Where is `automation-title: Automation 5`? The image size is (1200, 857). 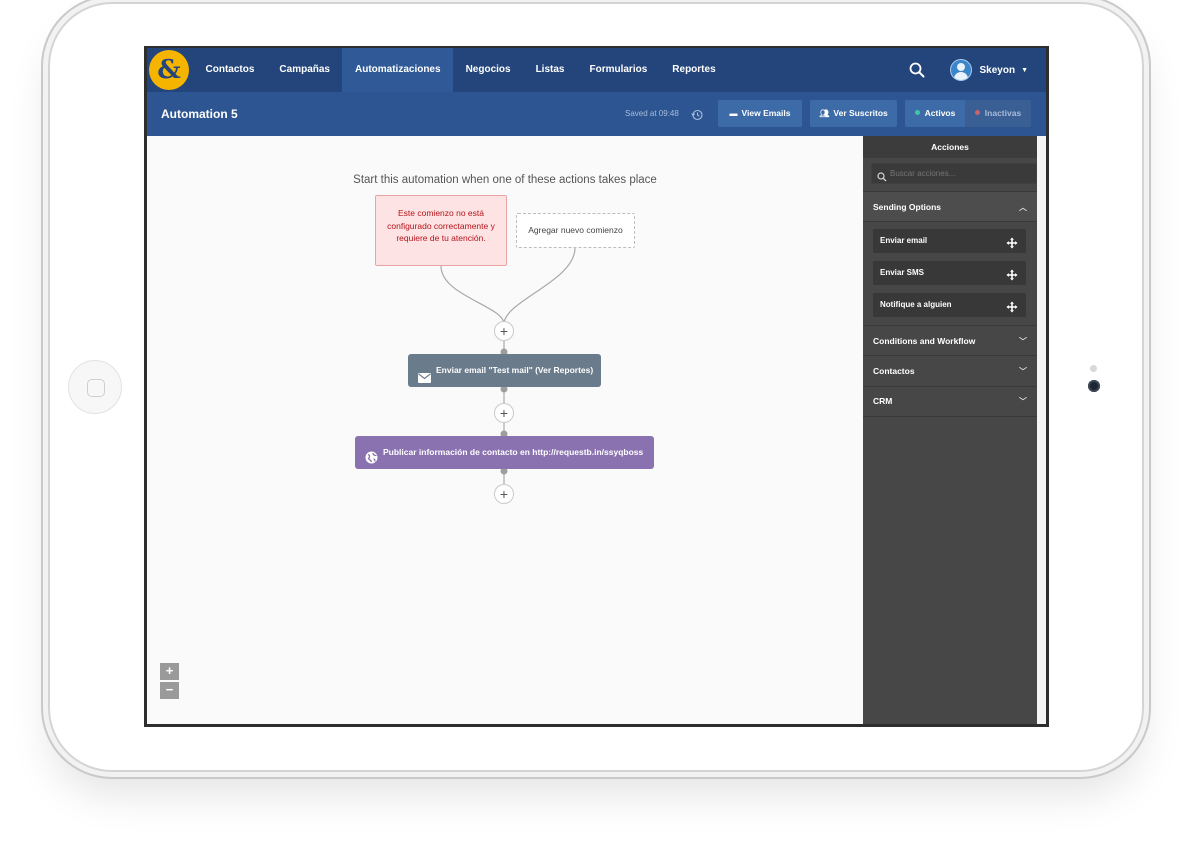 automation-title: Automation 5 is located at coordinates (199, 114).